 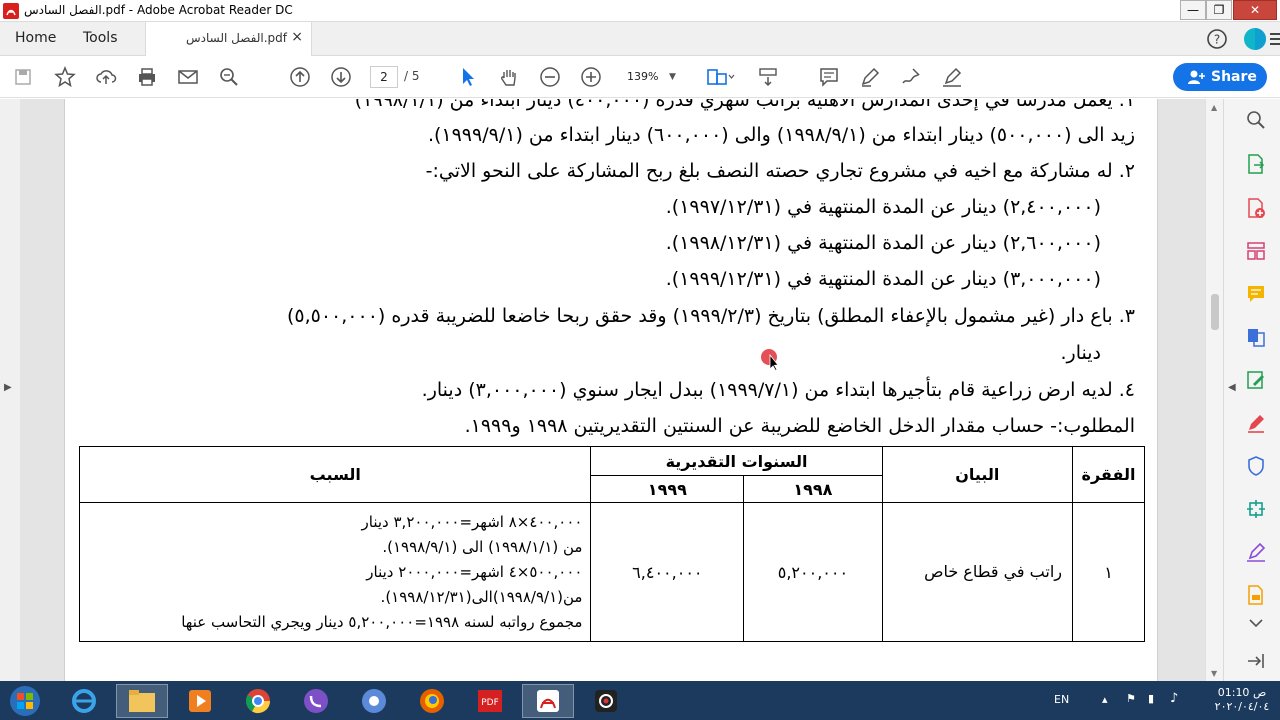 I want to click on menu-icon, so click(x=1275, y=39).